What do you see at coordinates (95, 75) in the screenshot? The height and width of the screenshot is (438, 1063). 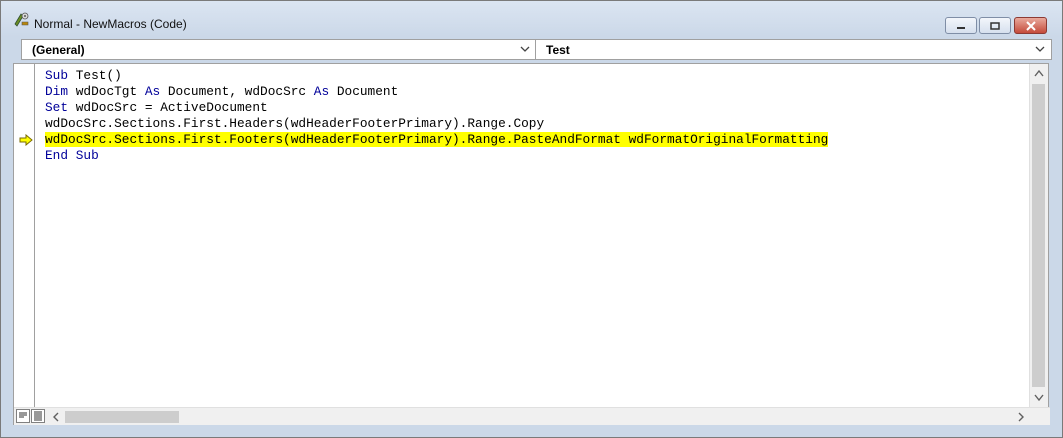 I see `code-token: Test()` at bounding box center [95, 75].